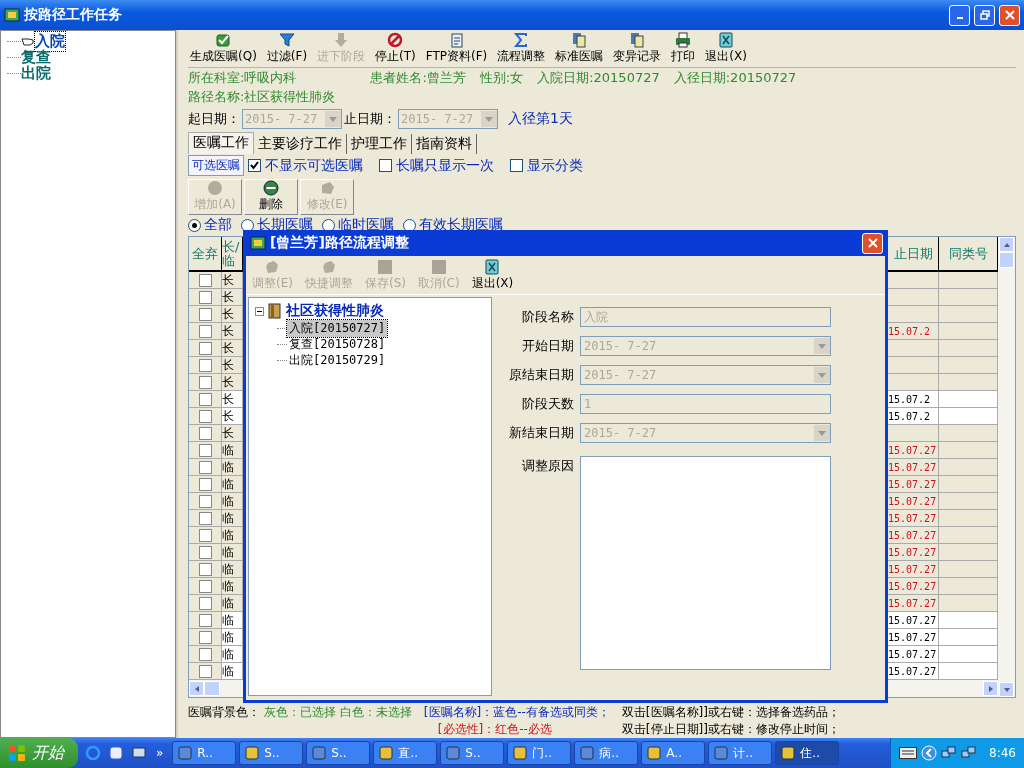 This screenshot has height=768, width=1024. Describe the element at coordinates (395, 48) in the screenshot. I see `toolbar-button: 停止(T)` at that location.